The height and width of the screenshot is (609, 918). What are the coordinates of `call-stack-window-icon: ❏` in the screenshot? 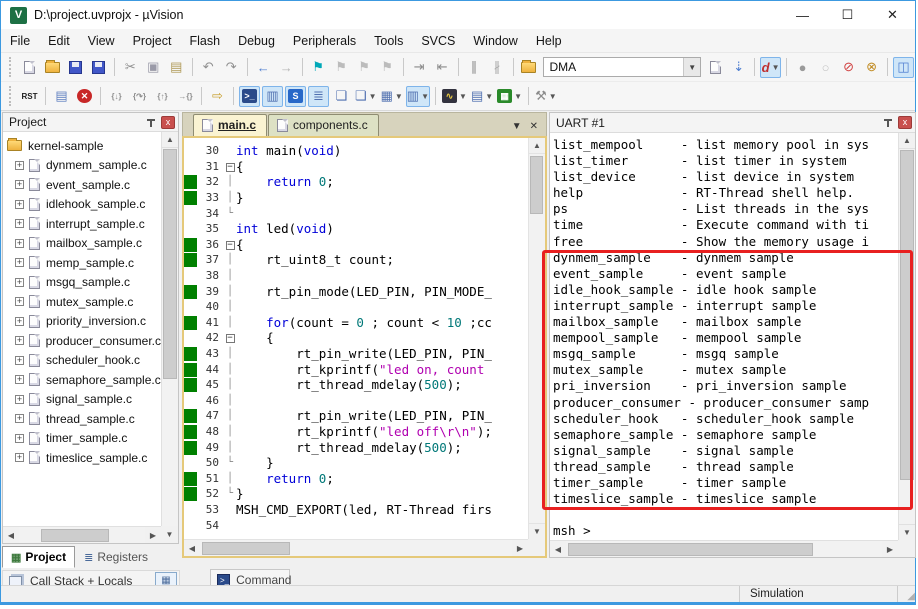 It's located at (341, 96).